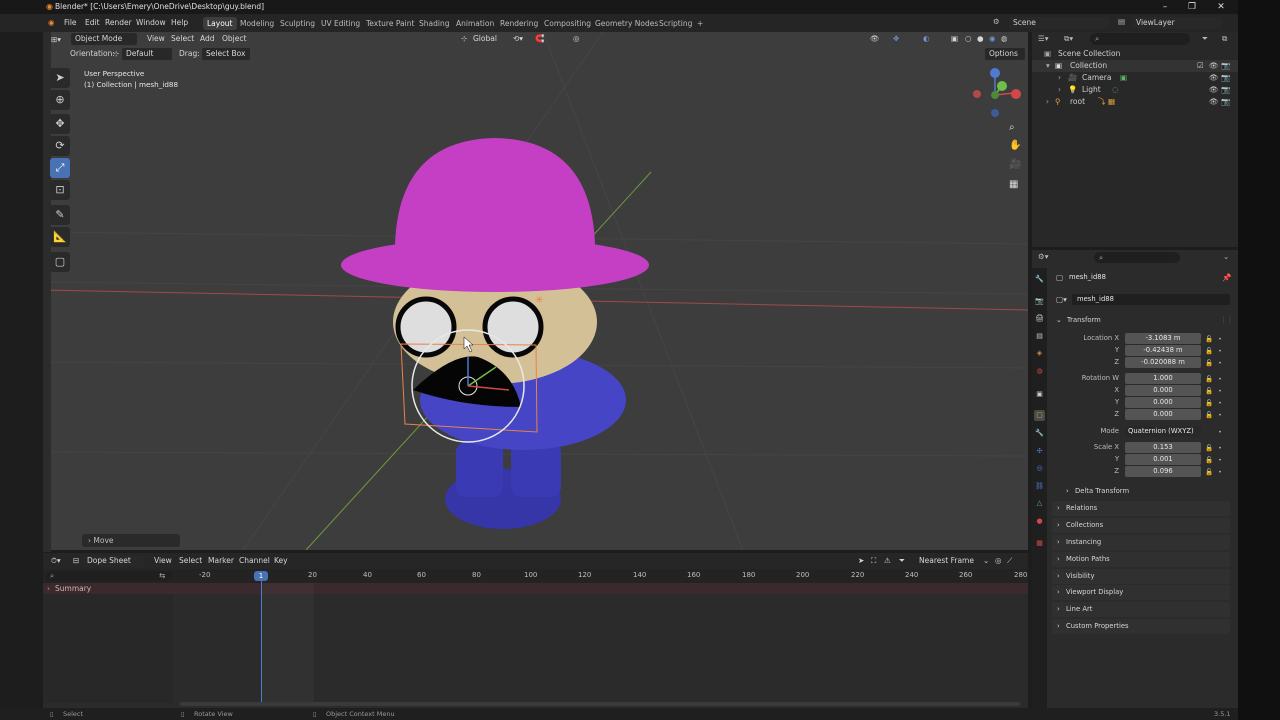 The height and width of the screenshot is (720, 1280). I want to click on outliner-row-root: › ⚲ root ⤵ ▦ 👁 📷, so click(1135, 102).